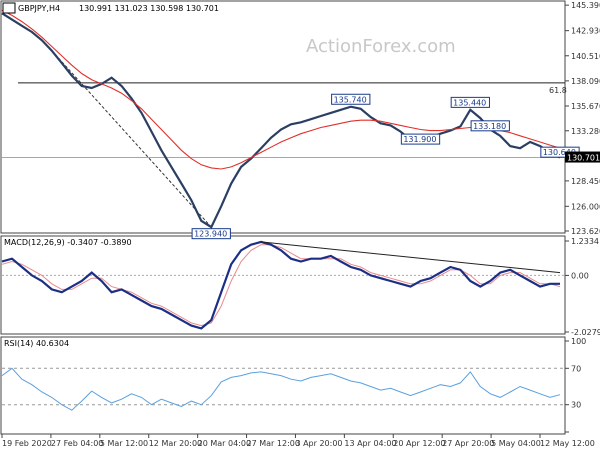 Image resolution: width=600 pixels, height=450 pixels. What do you see at coordinates (210, 234) in the screenshot?
I see `price-annotation-label: 123.940` at bounding box center [210, 234].